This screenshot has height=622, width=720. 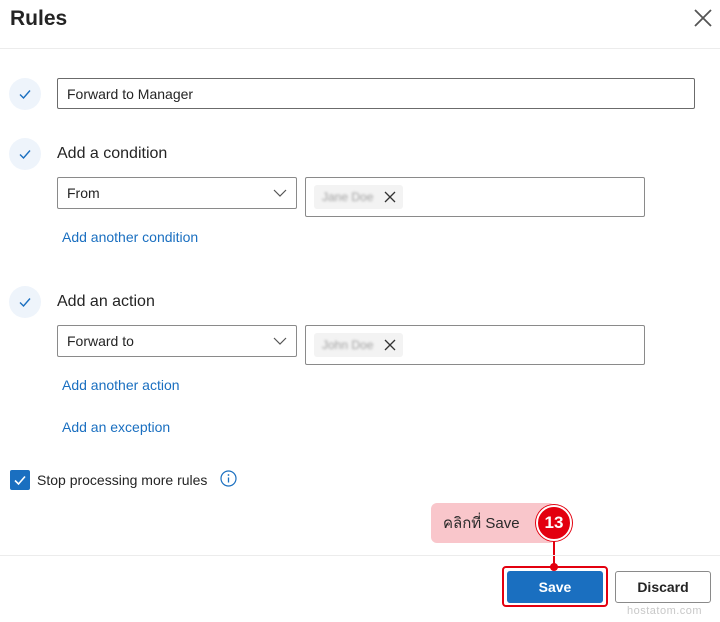 I want to click on page-title: Rules, so click(x=39, y=18).